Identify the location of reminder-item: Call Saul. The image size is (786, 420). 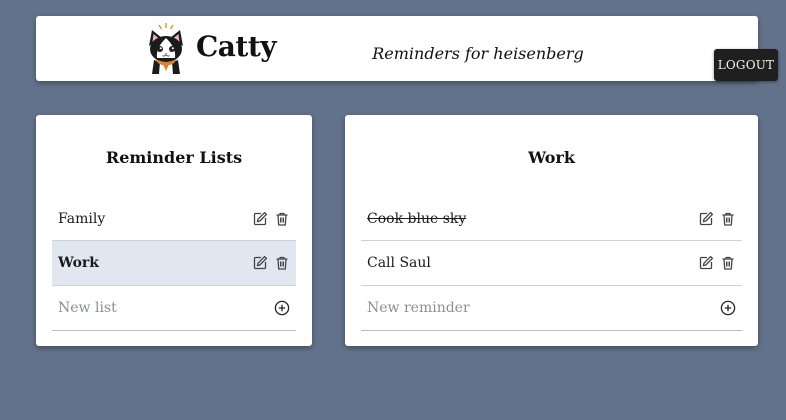
(551, 263).